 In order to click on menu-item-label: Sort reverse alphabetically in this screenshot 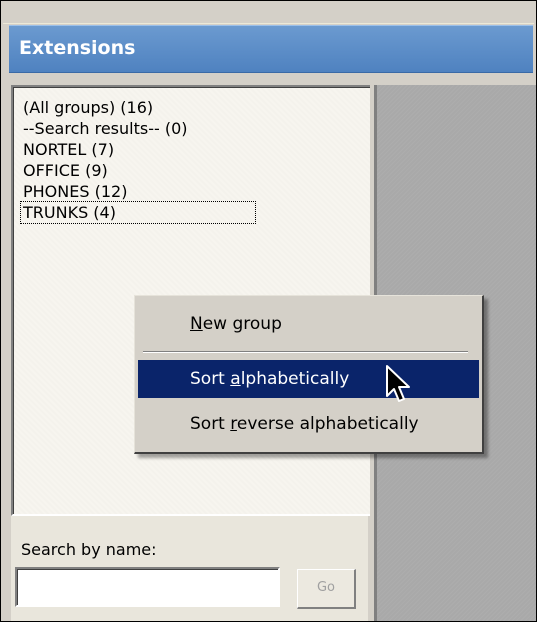, I will do `click(304, 424)`.